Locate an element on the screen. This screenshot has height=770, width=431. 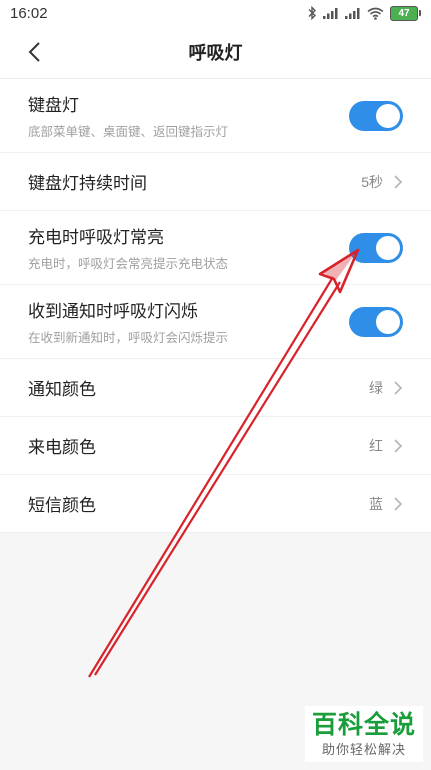
setting-value: 红 is located at coordinates (376, 445).